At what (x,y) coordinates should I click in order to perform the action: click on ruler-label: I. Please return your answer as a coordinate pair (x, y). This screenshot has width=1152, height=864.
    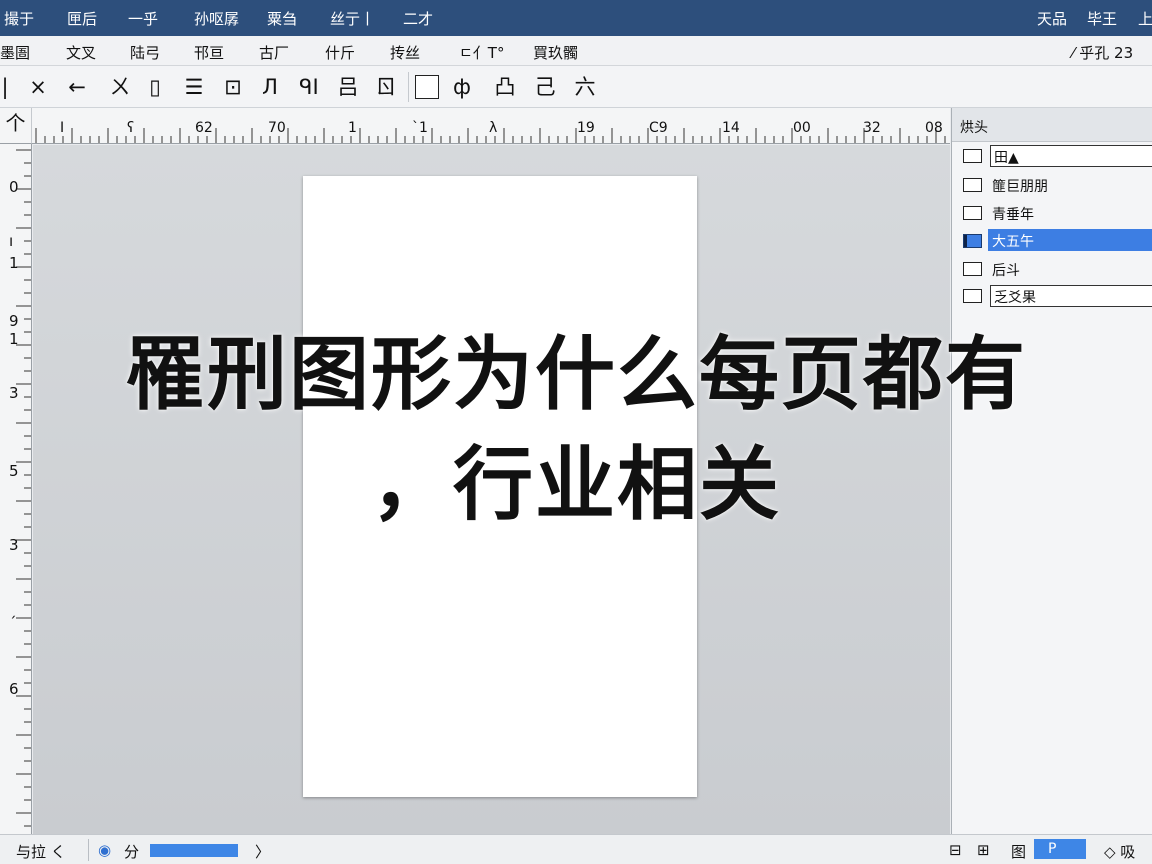
    Looking at the image, I should click on (62, 128).